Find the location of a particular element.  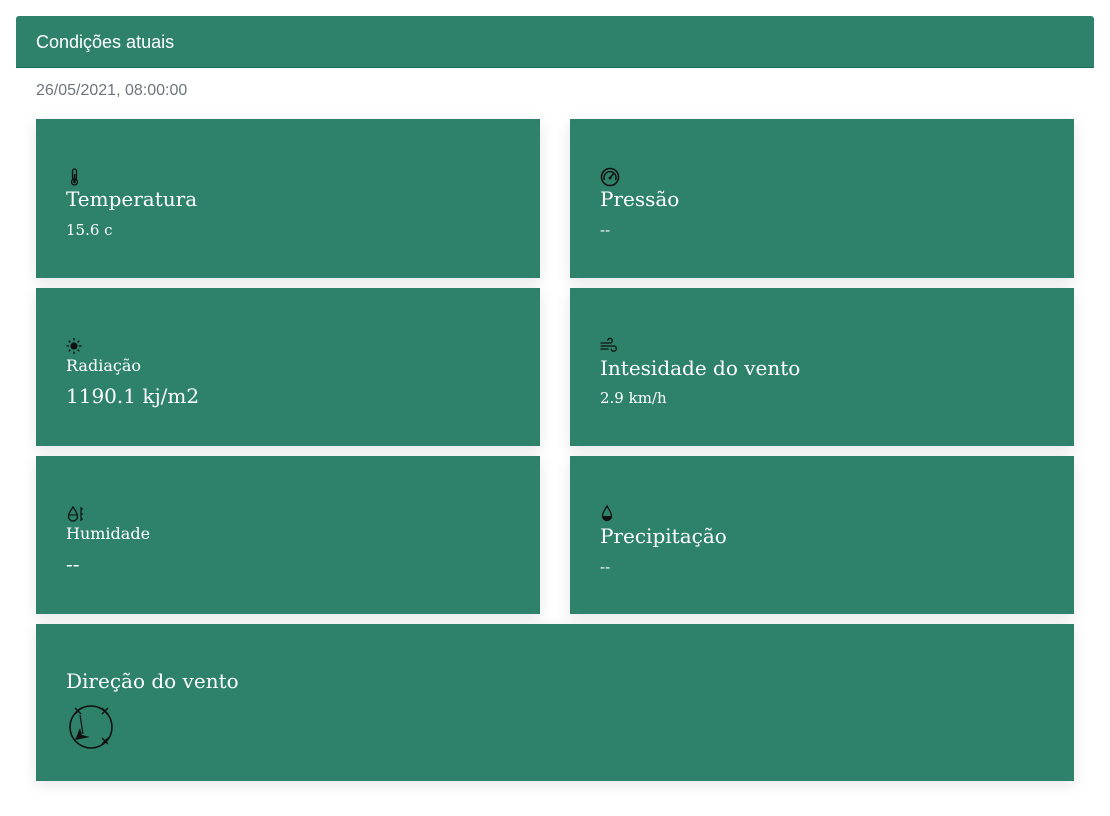

gauge-icon is located at coordinates (610, 177).